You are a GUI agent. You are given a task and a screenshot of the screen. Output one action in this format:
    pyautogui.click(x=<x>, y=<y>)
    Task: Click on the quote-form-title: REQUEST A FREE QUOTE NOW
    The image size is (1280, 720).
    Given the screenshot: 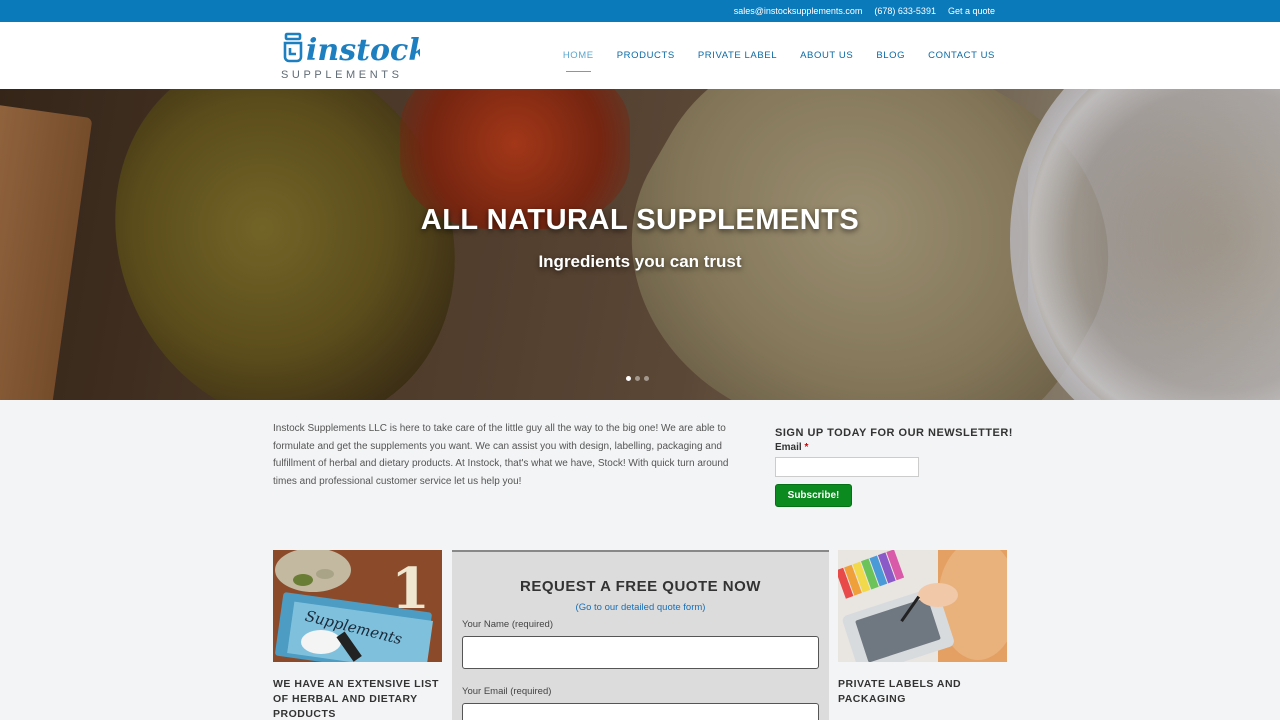 What is the action you would take?
    pyautogui.click(x=640, y=586)
    